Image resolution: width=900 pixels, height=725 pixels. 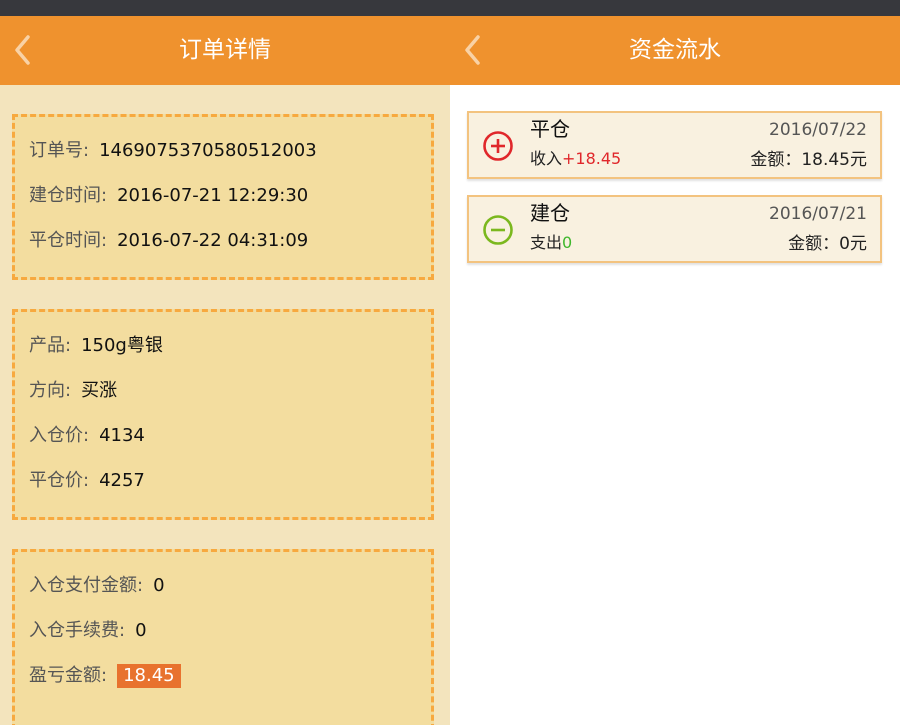 I want to click on entry-price-label: 入仓价:, so click(x=59, y=435).